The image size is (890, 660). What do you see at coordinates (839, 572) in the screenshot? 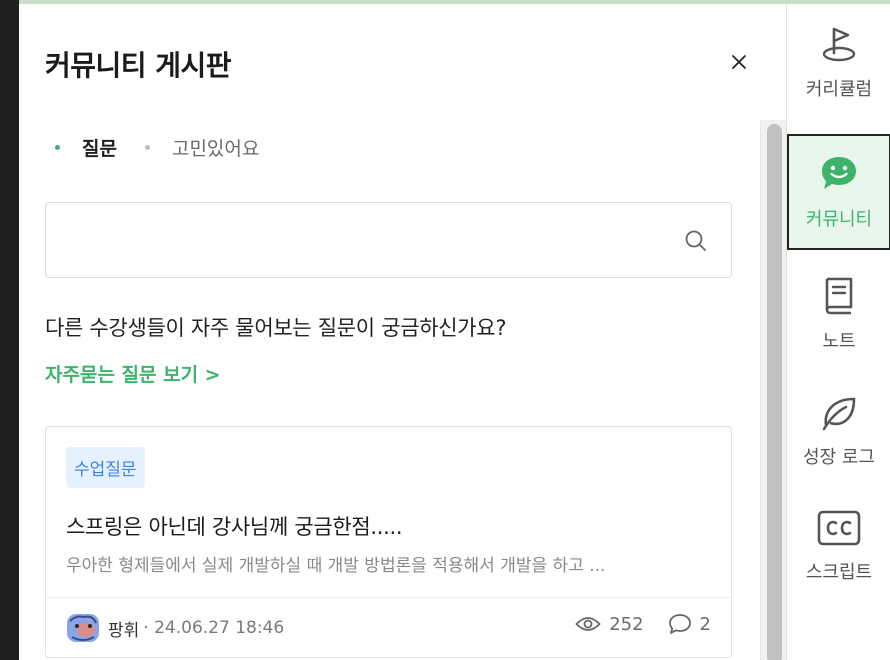
I see `sidebar-item-label: 스크립트` at bounding box center [839, 572].